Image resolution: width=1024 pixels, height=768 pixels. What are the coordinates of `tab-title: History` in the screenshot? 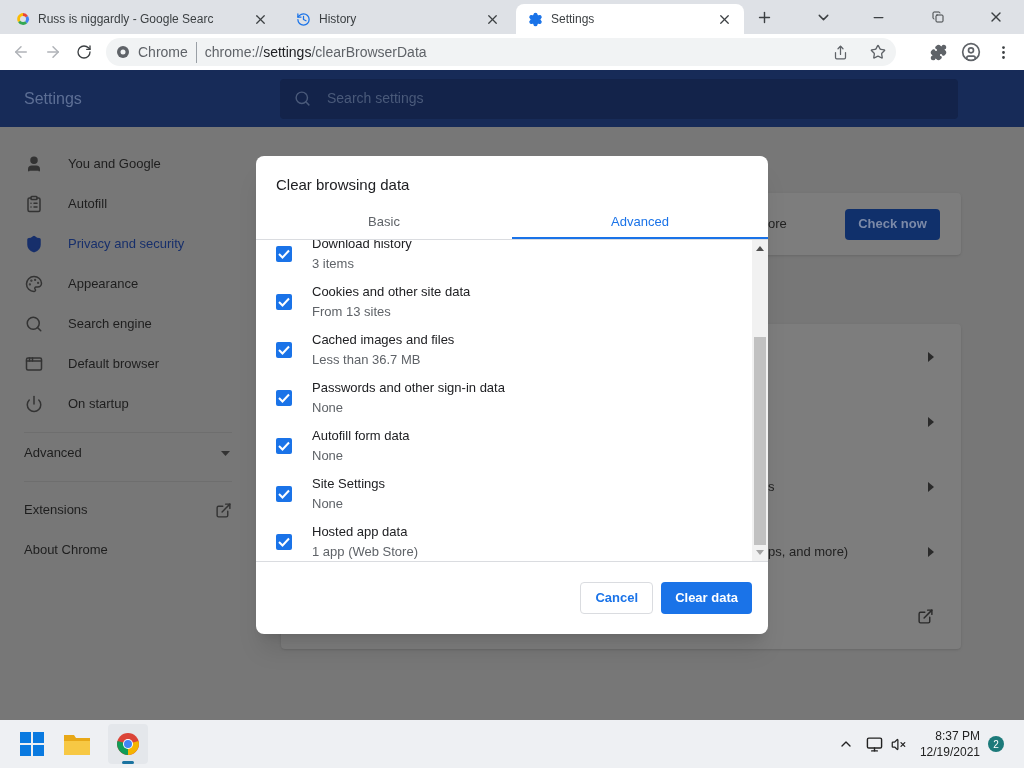 It's located at (338, 19).